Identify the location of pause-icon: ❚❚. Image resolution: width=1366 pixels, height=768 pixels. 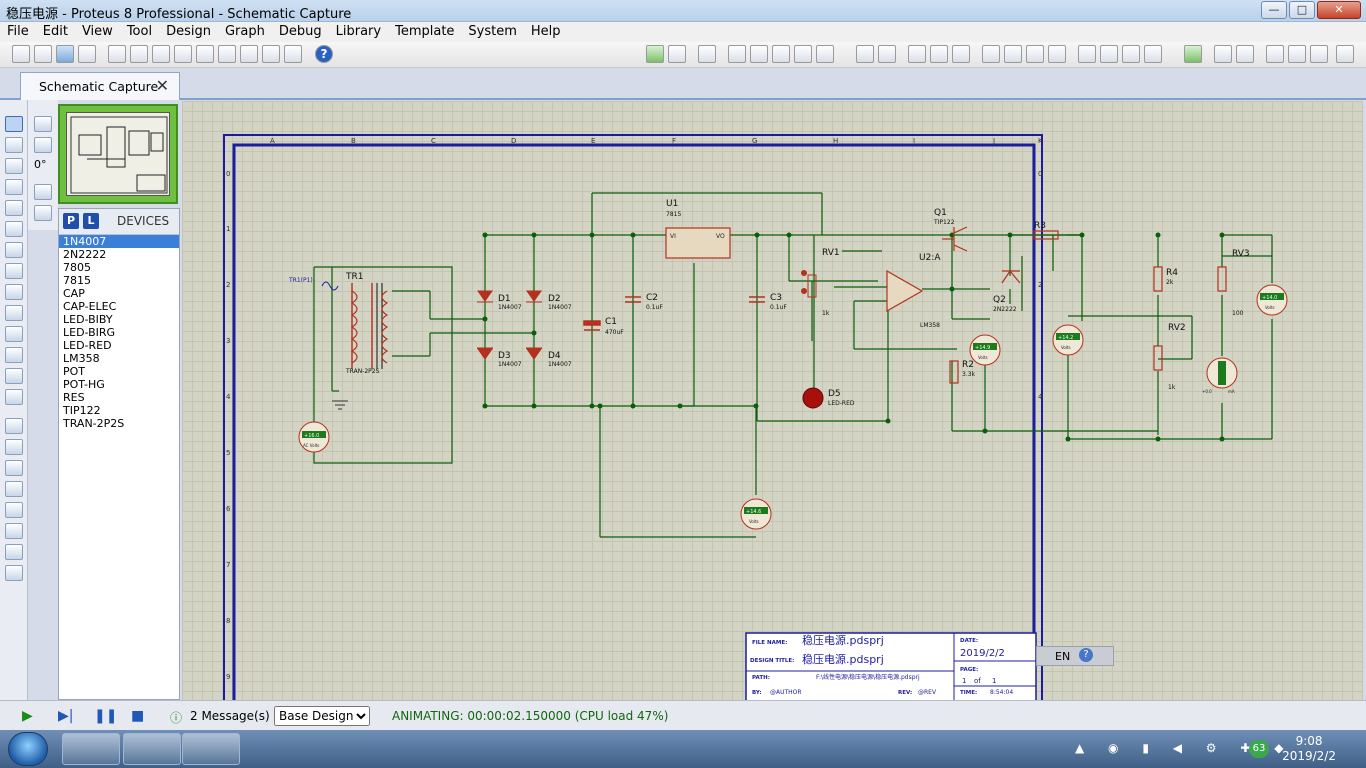
(105, 716).